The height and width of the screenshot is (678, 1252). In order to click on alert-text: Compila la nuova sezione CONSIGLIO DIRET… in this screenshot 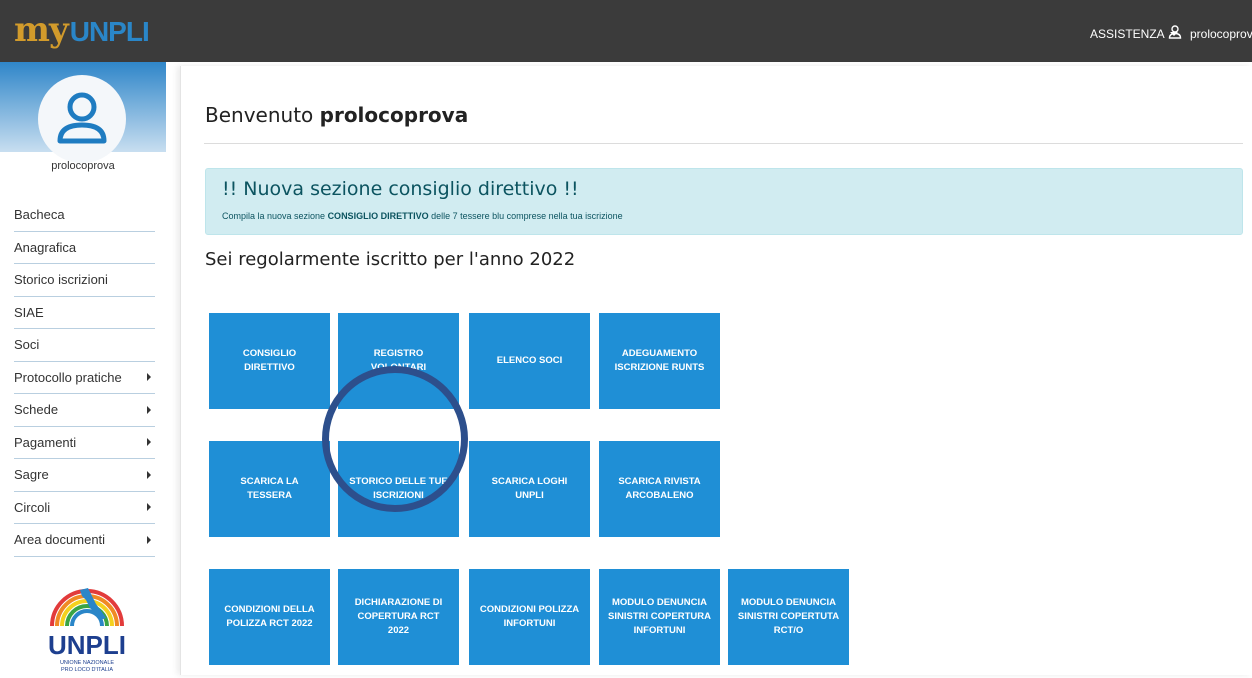, I will do `click(422, 216)`.